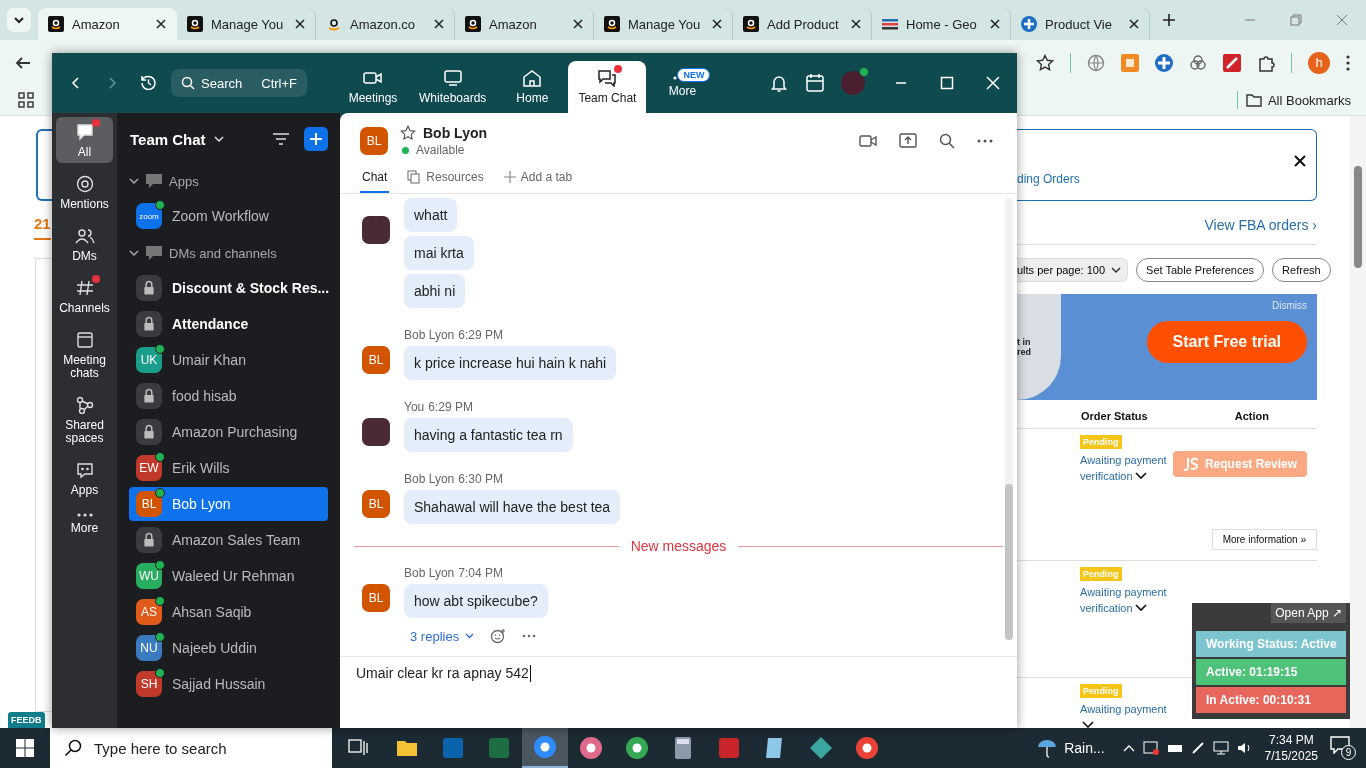 This screenshot has height=768, width=1366. I want to click on globe-icon, so click(1096, 62).